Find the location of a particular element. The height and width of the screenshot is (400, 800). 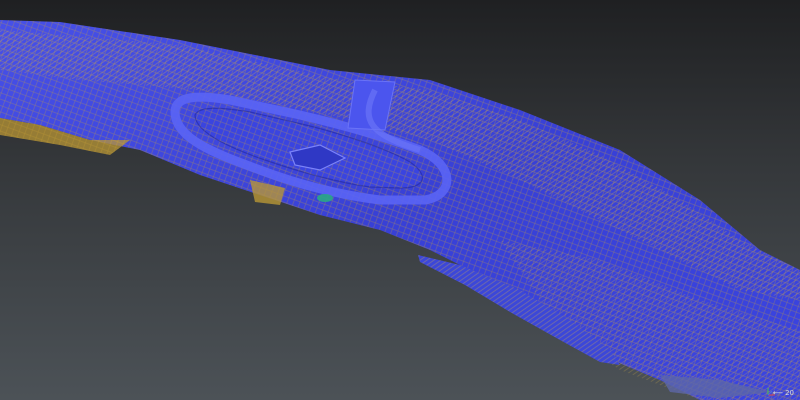

scale-bar-label: 20 is located at coordinates (789, 393).